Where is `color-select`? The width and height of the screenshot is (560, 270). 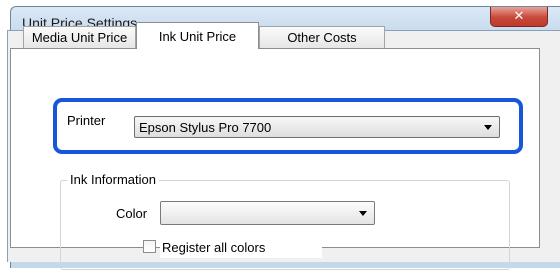
color-select is located at coordinates (267, 213).